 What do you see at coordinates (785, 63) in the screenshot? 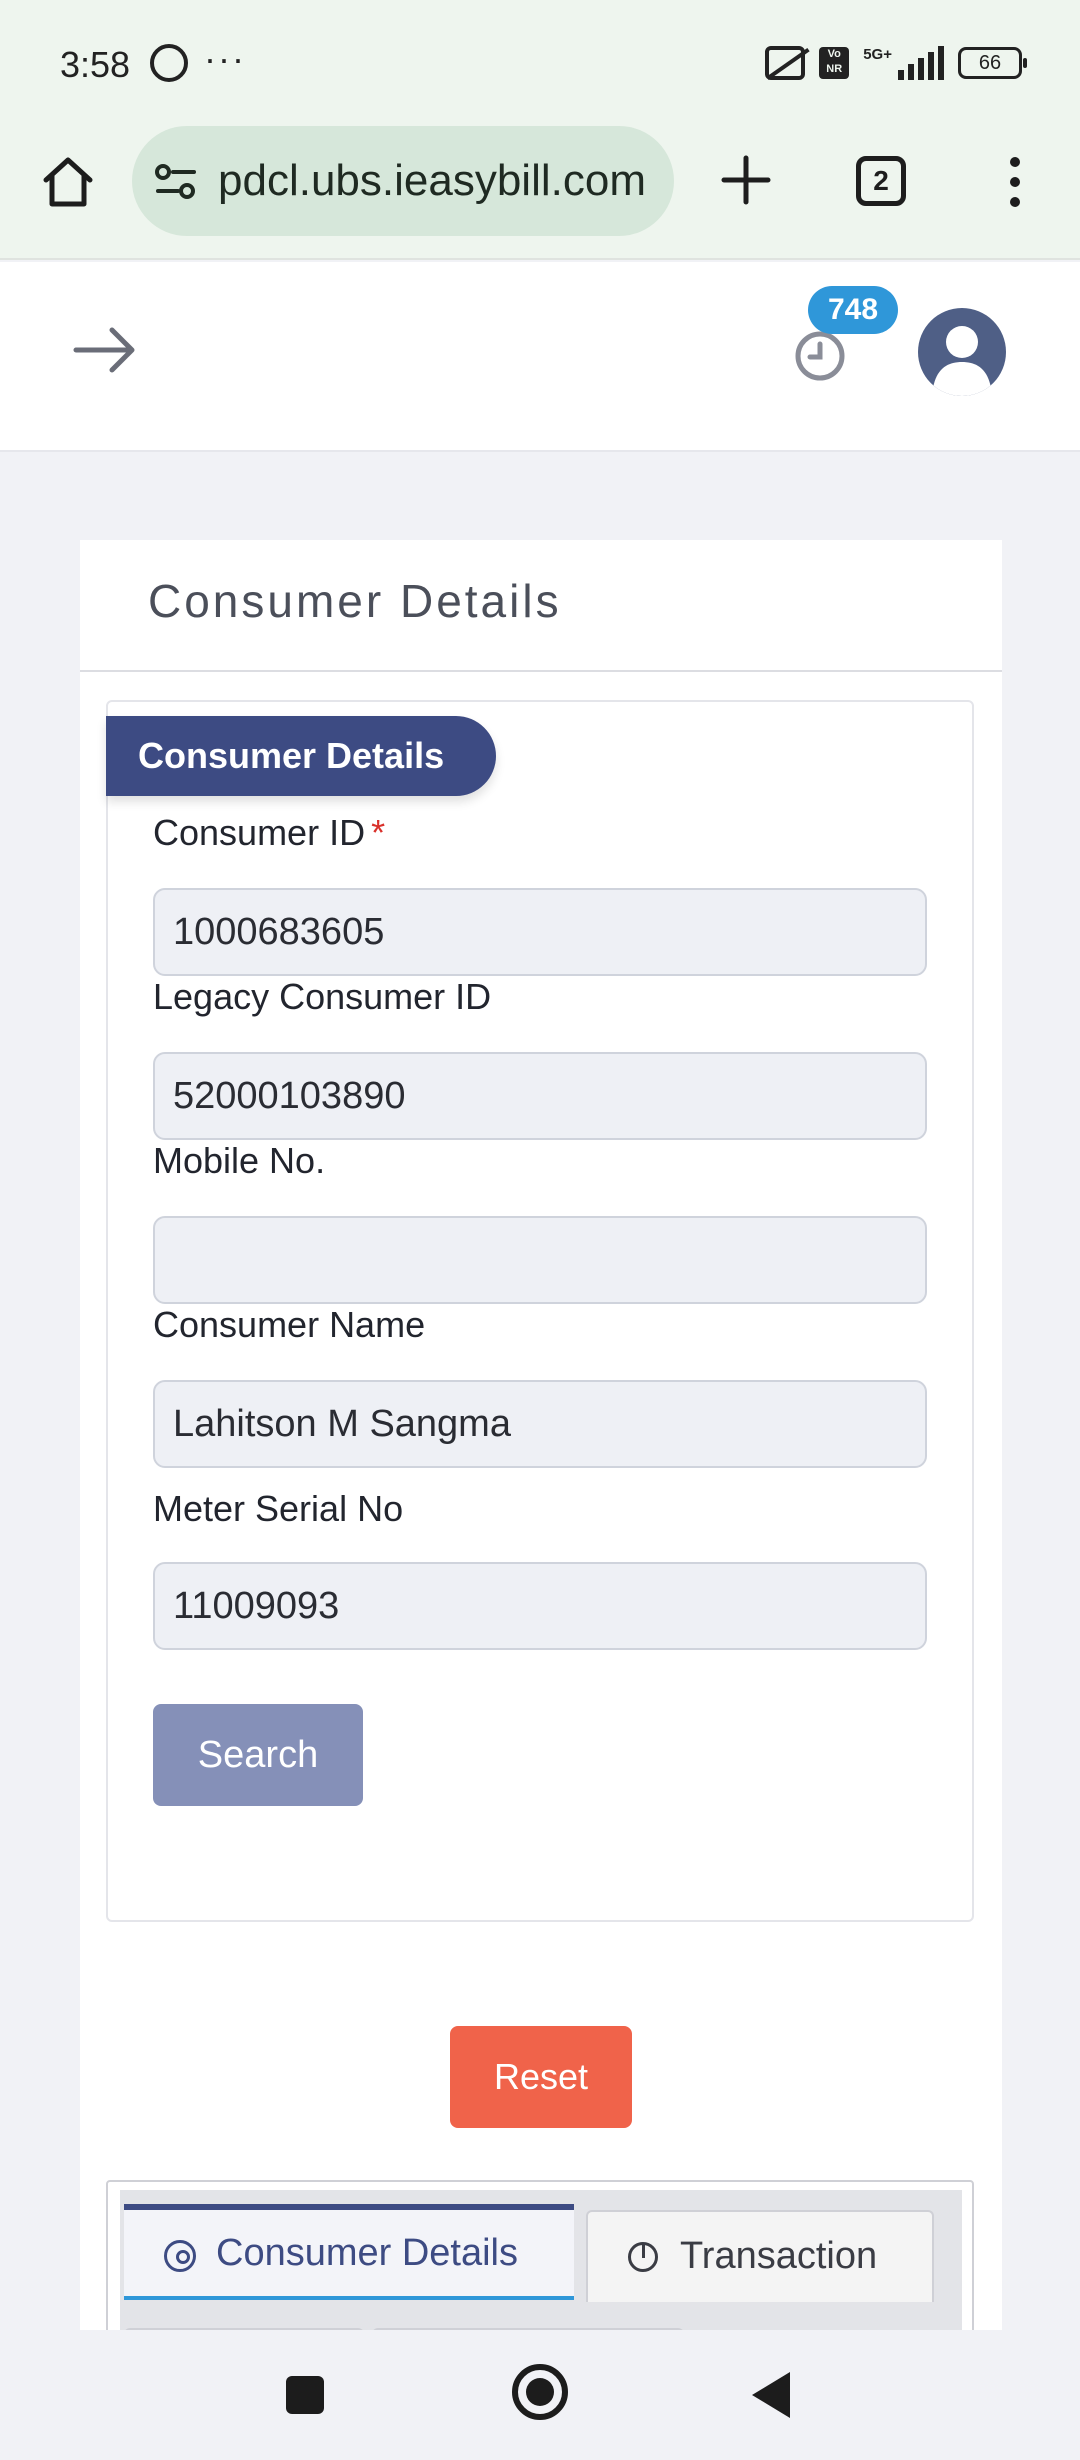
I see `vibrate-off-icon` at bounding box center [785, 63].